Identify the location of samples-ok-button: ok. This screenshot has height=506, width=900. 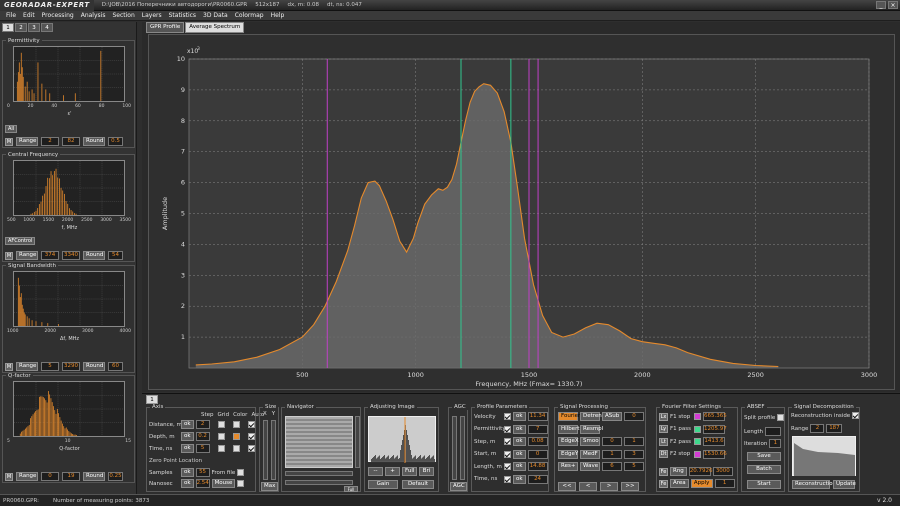
(187, 472).